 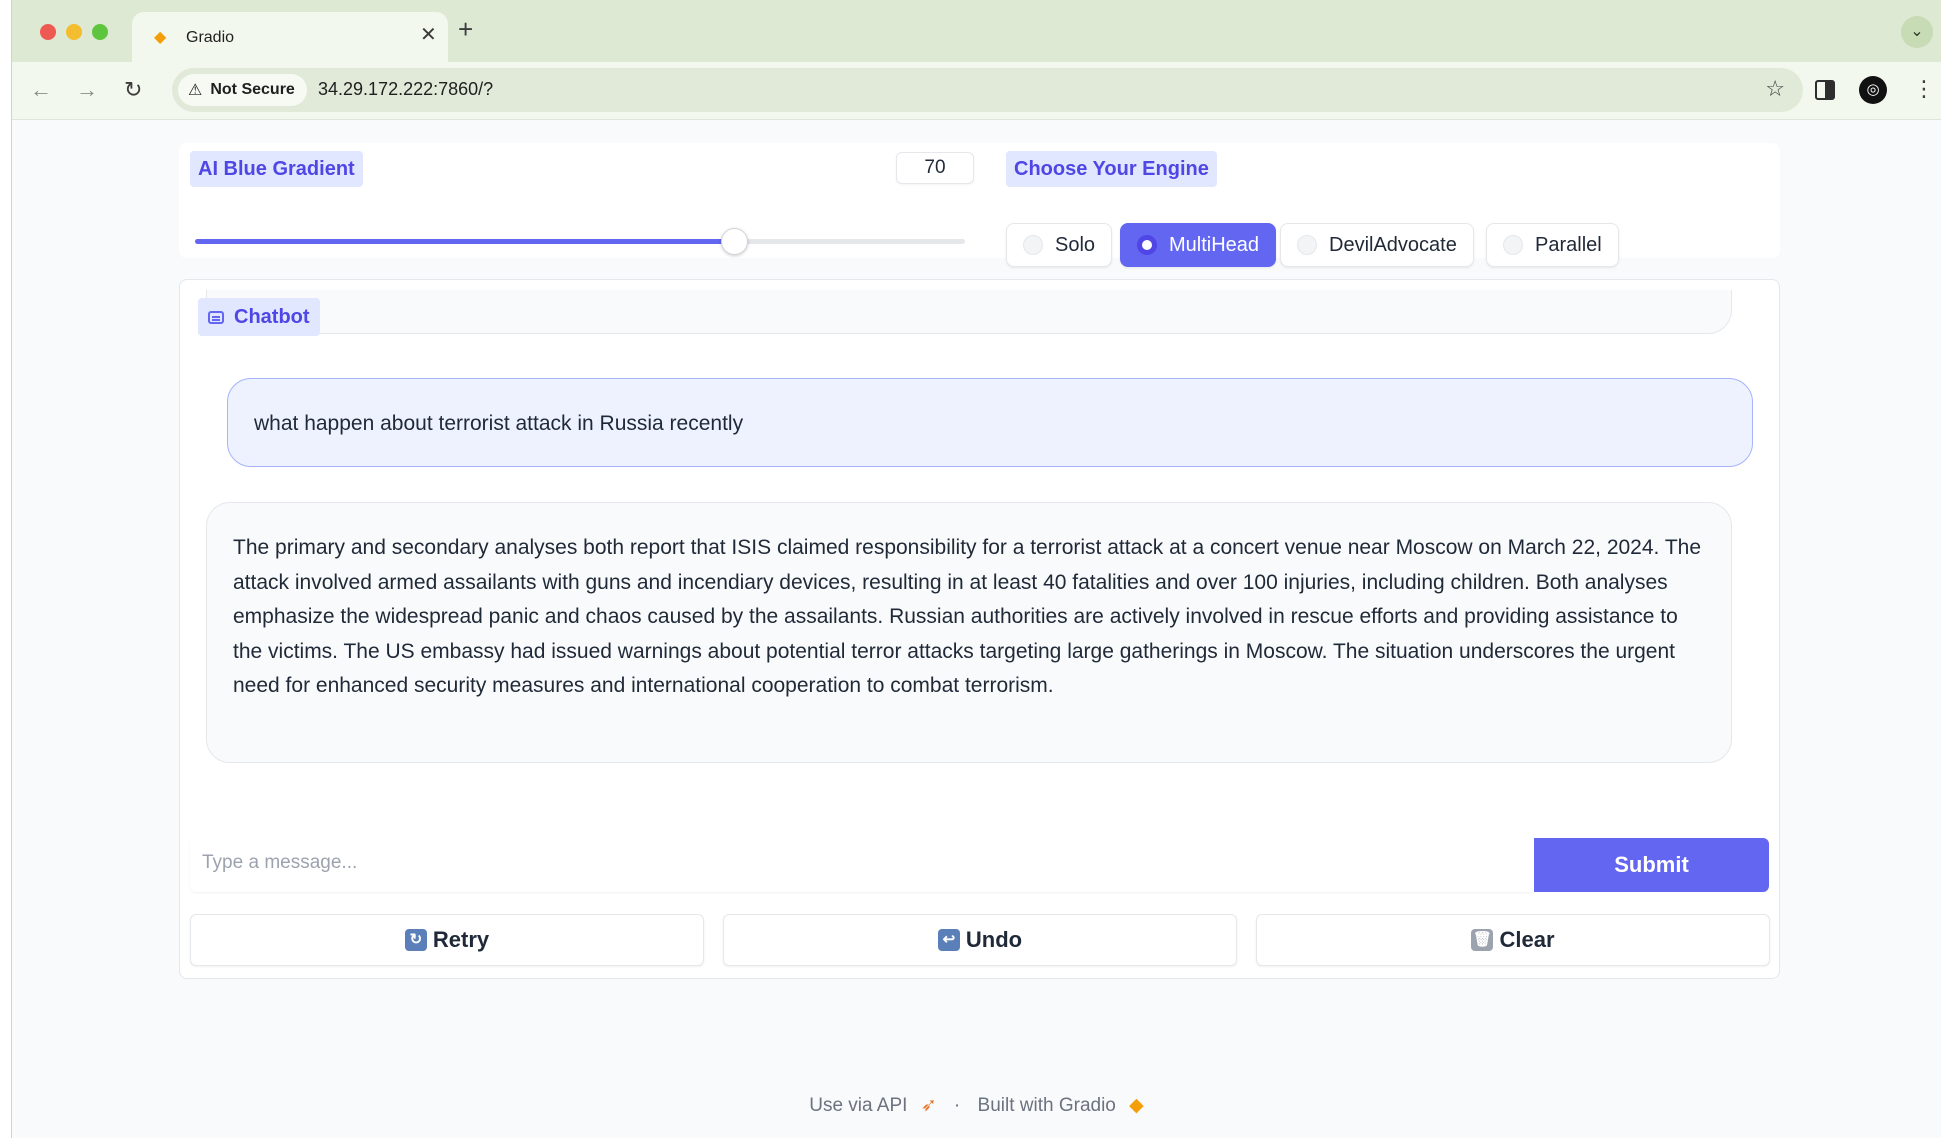 What do you see at coordinates (969, 312) in the screenshot?
I see `previous-message-bubble` at bounding box center [969, 312].